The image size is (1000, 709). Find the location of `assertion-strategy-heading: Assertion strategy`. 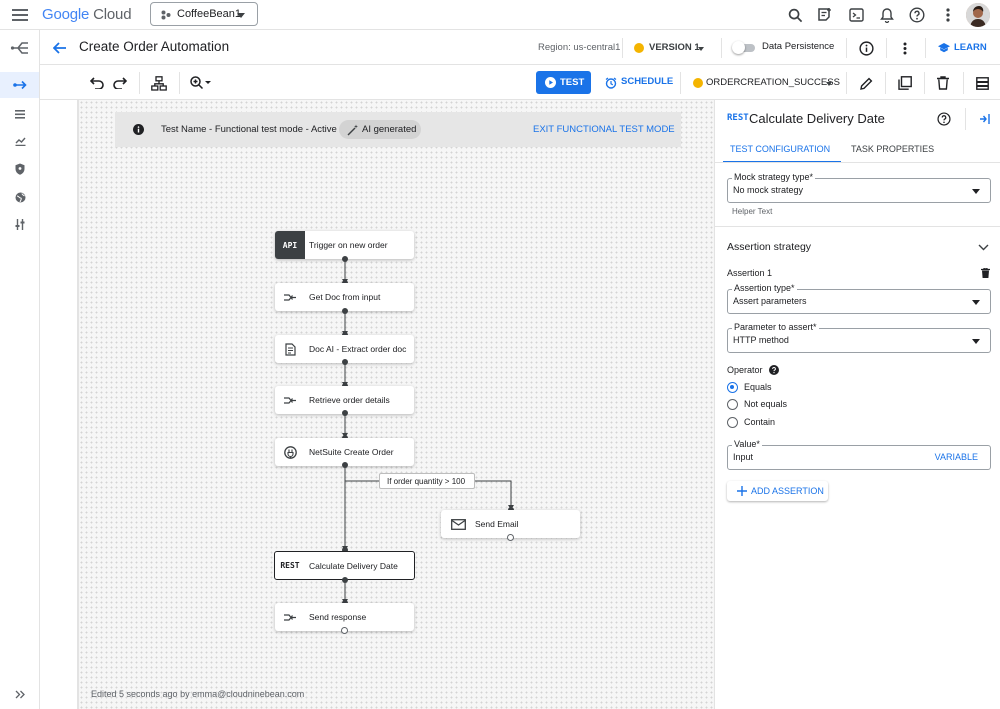

assertion-strategy-heading: Assertion strategy is located at coordinates (769, 247).